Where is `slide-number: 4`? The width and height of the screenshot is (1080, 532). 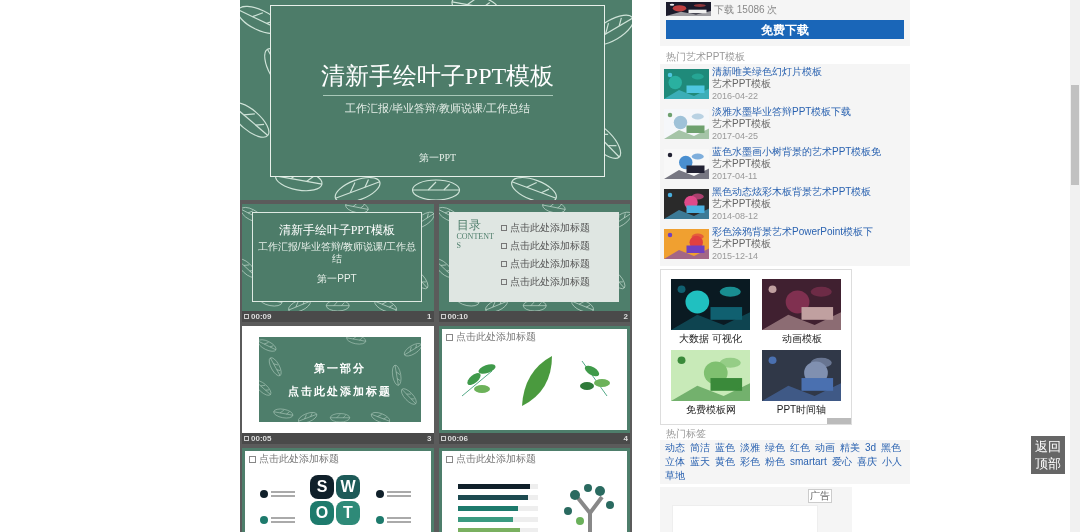
slide-number: 4 is located at coordinates (625, 438).